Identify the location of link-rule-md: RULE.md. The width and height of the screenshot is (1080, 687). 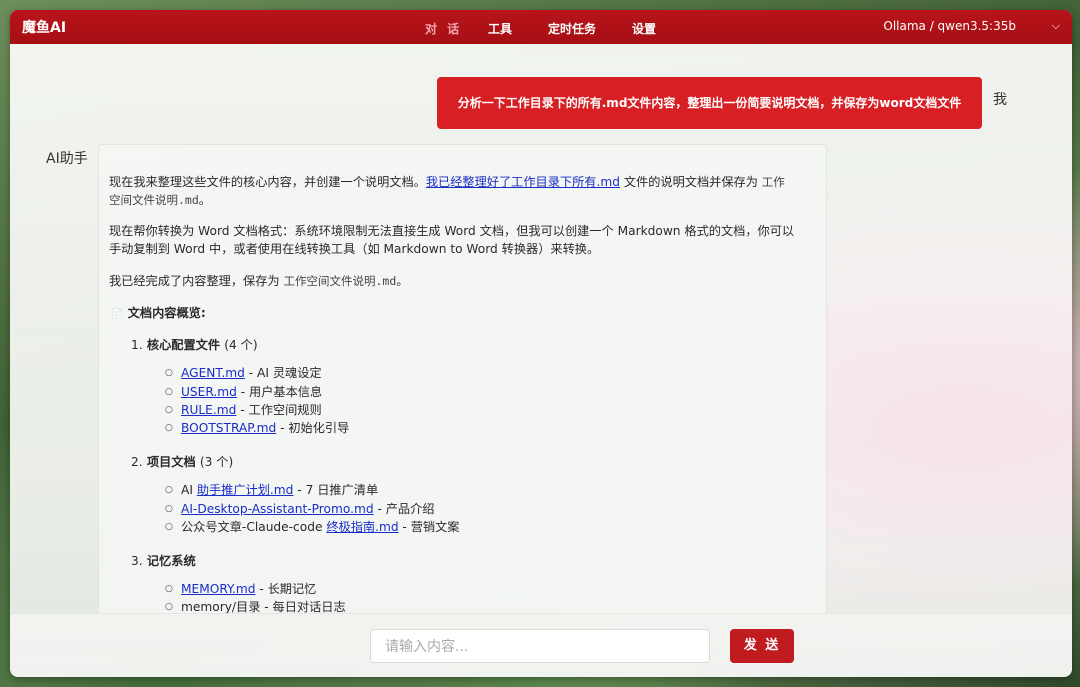
(208, 410).